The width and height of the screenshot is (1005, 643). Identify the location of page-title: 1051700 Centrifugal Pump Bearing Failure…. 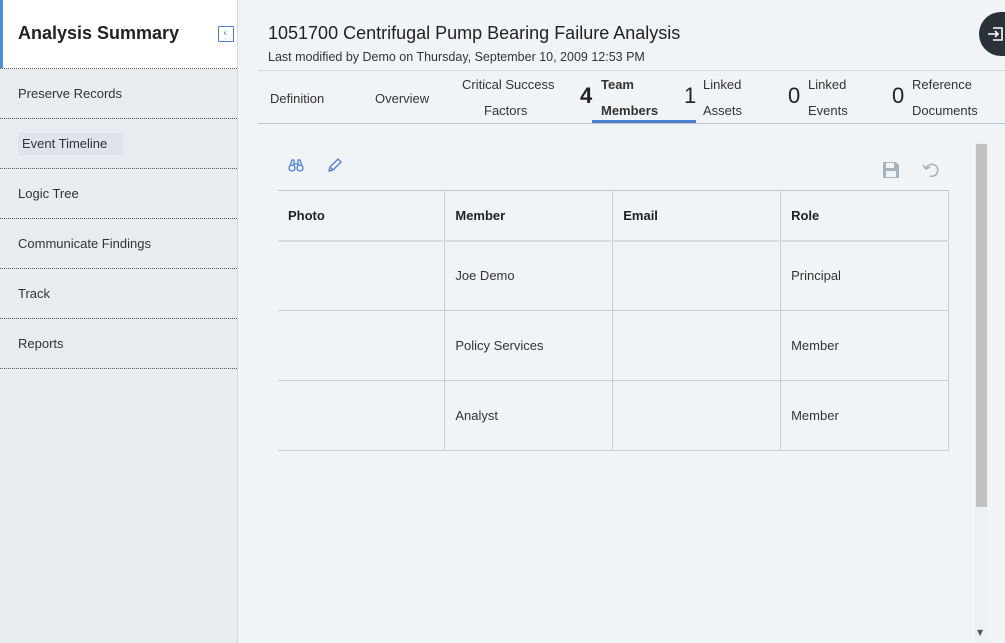
(474, 33).